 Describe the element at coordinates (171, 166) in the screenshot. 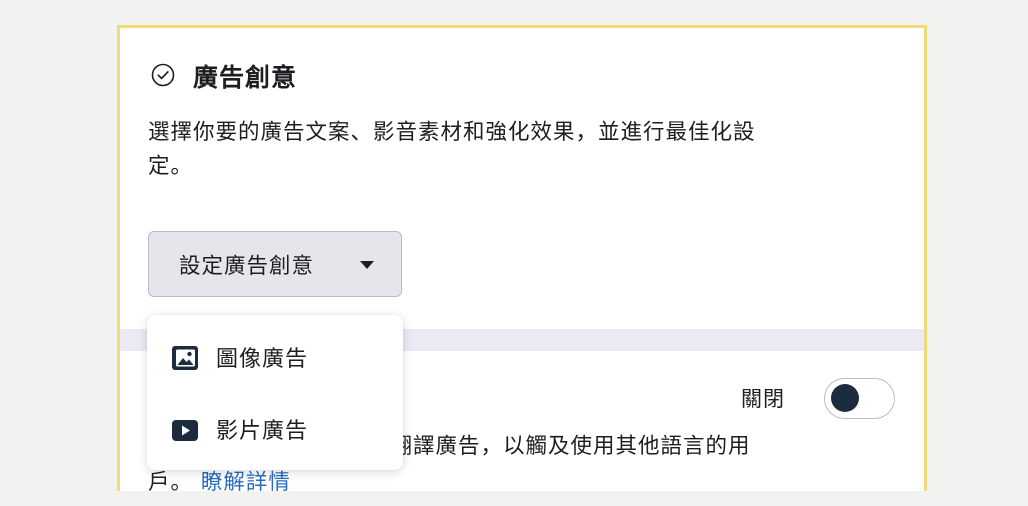

I see `description-line-2: 定。` at that location.